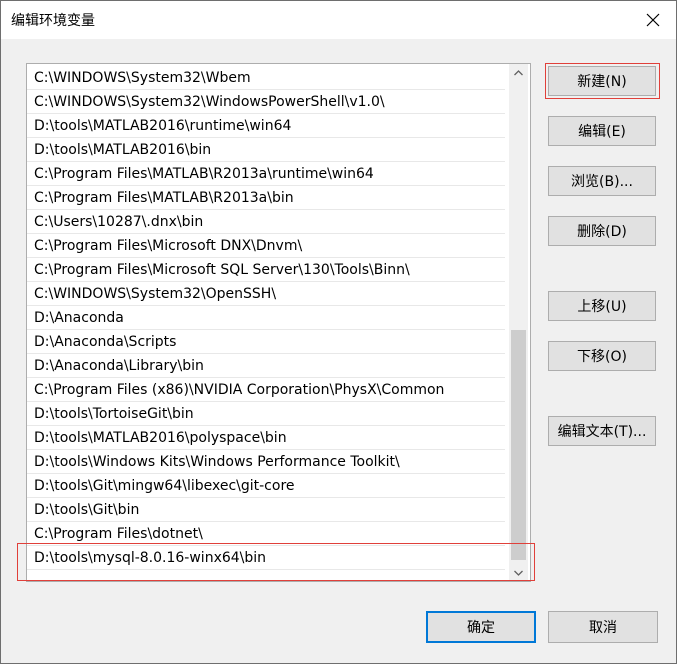 This screenshot has width=677, height=664. Describe the element at coordinates (266, 318) in the screenshot. I see `path-list-item: D:\Anaconda` at that location.